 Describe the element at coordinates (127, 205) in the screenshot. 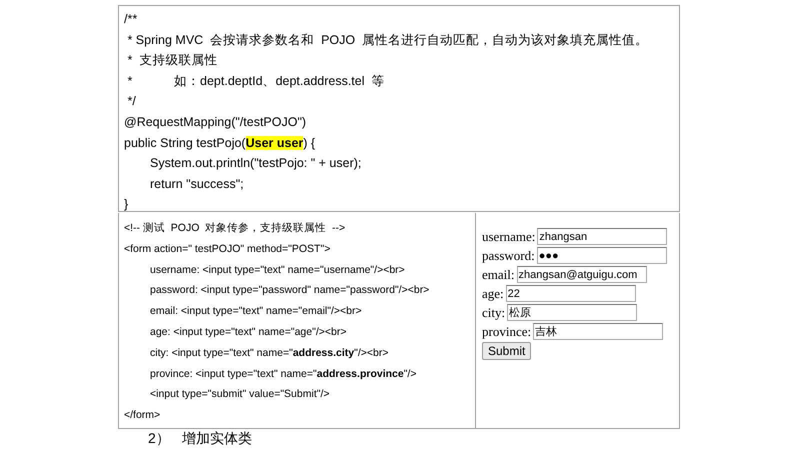

I see `code-line: }` at that location.